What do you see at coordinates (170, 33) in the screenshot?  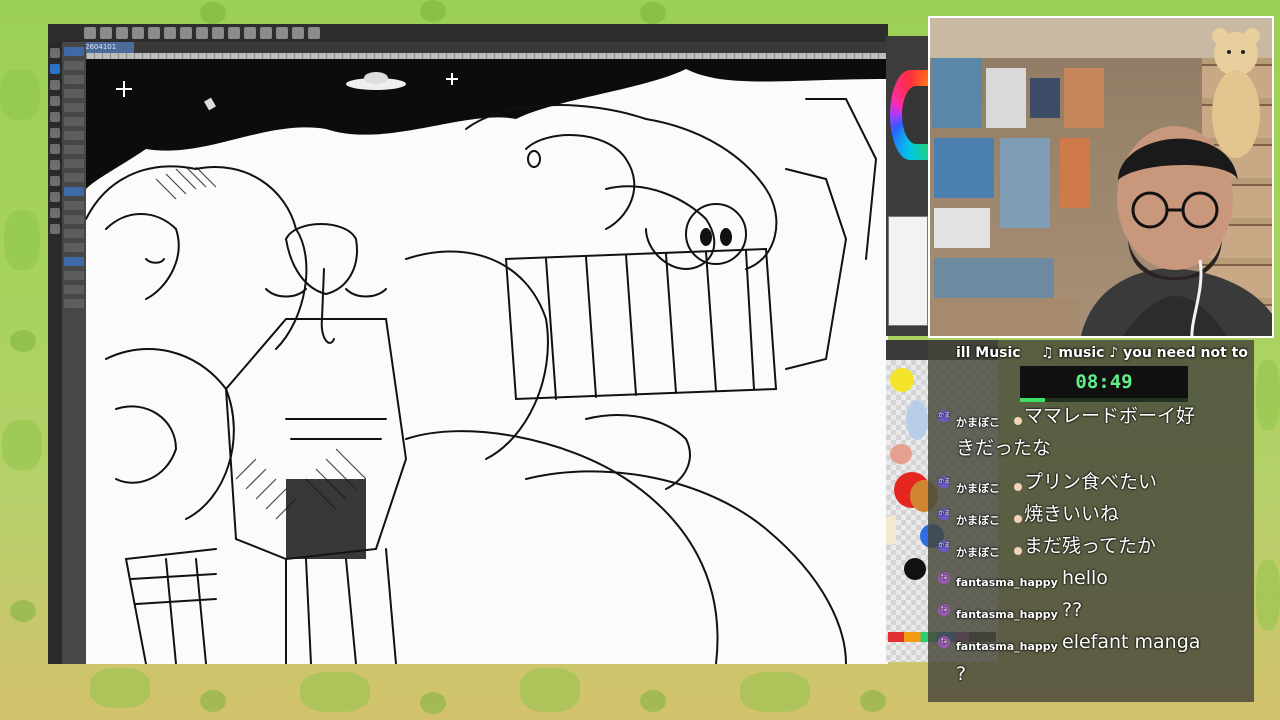 I see `redo-icon` at bounding box center [170, 33].